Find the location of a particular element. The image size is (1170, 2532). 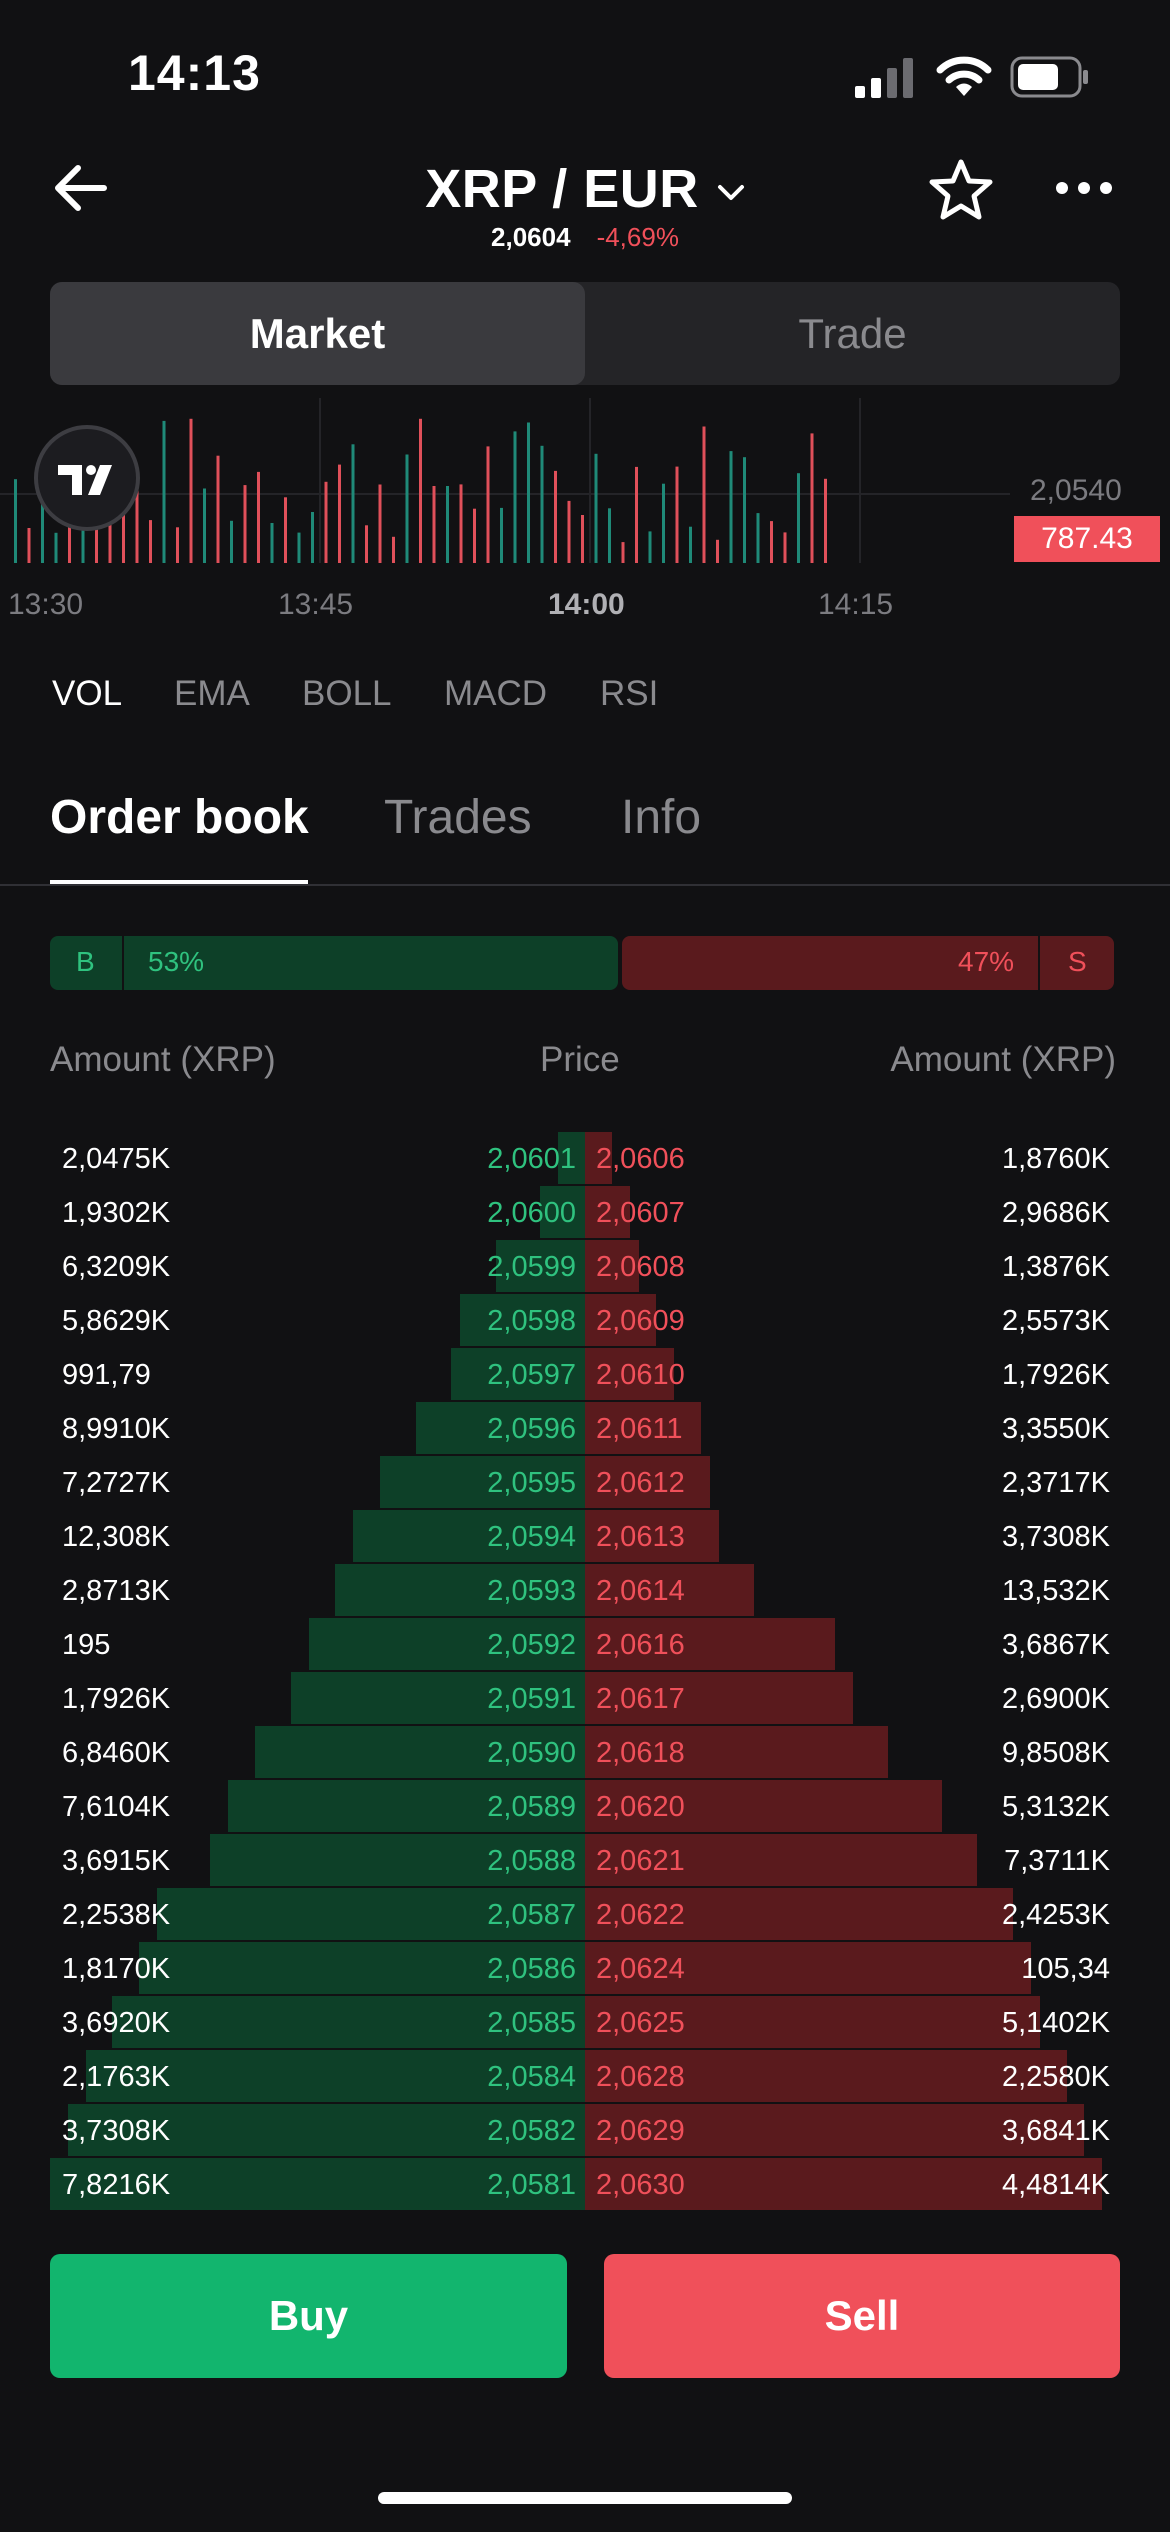

tab-order-book: Order book is located at coordinates (179, 817).